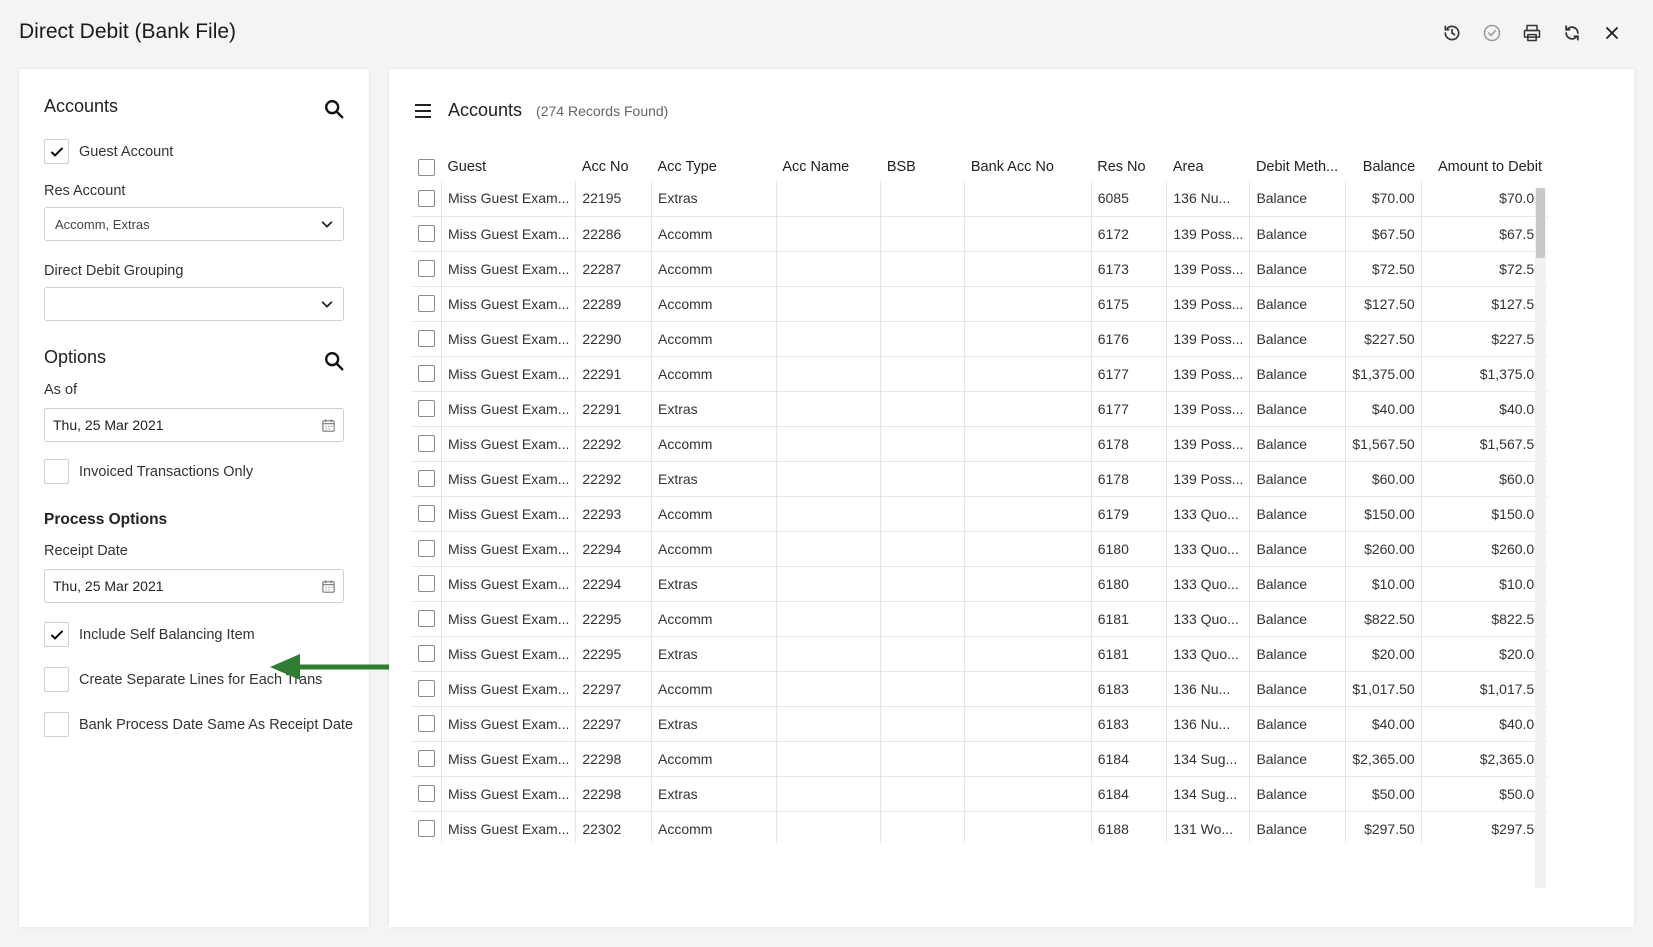  I want to click on invoiced-only-option: Invoiced Transactions Only, so click(148, 471).